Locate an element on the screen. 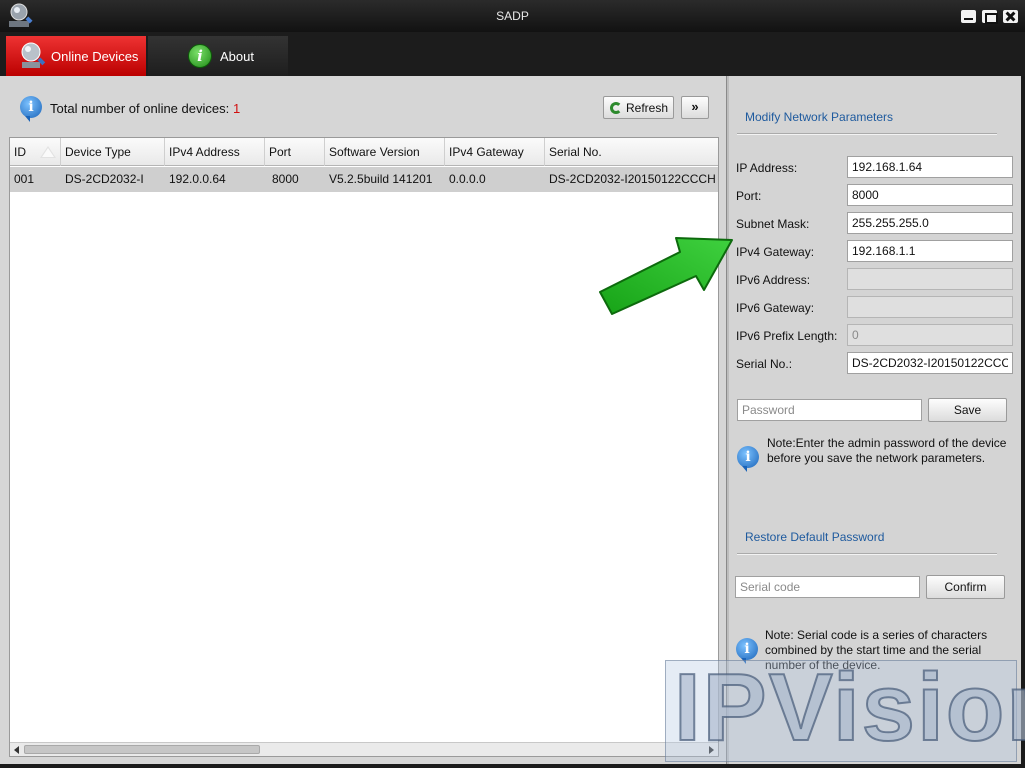  refresh-button: Refresh is located at coordinates (638, 107).